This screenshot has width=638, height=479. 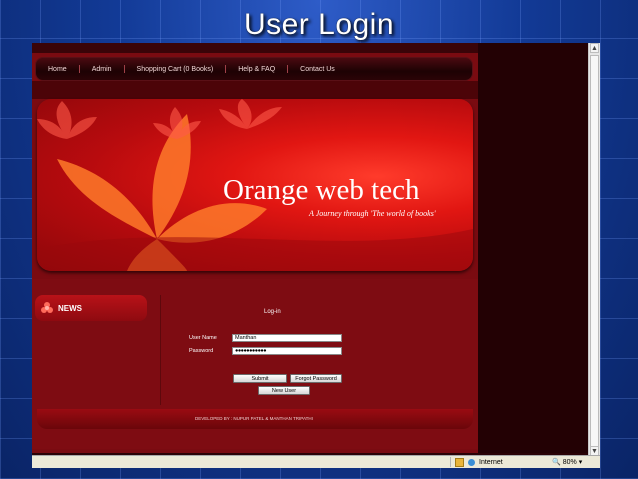 What do you see at coordinates (459, 462) in the screenshot?
I see `security-lock-icon` at bounding box center [459, 462].